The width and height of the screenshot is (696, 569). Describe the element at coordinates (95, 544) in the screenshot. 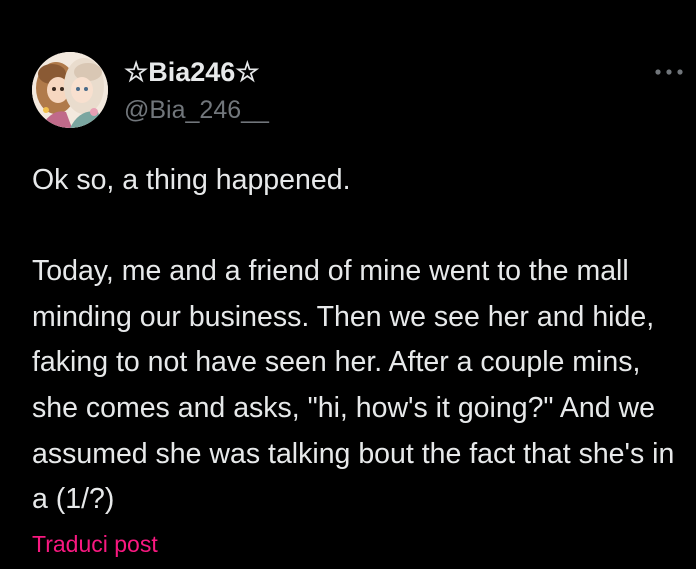

I see `translate-post-link: Traduci post` at that location.